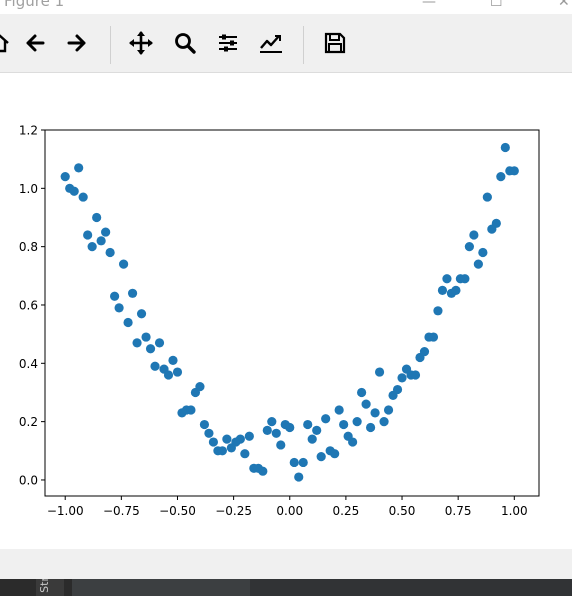 This screenshot has height=596, width=572. I want to click on title-bar: Figure 1 — ☐ ✕, so click(286, 7).